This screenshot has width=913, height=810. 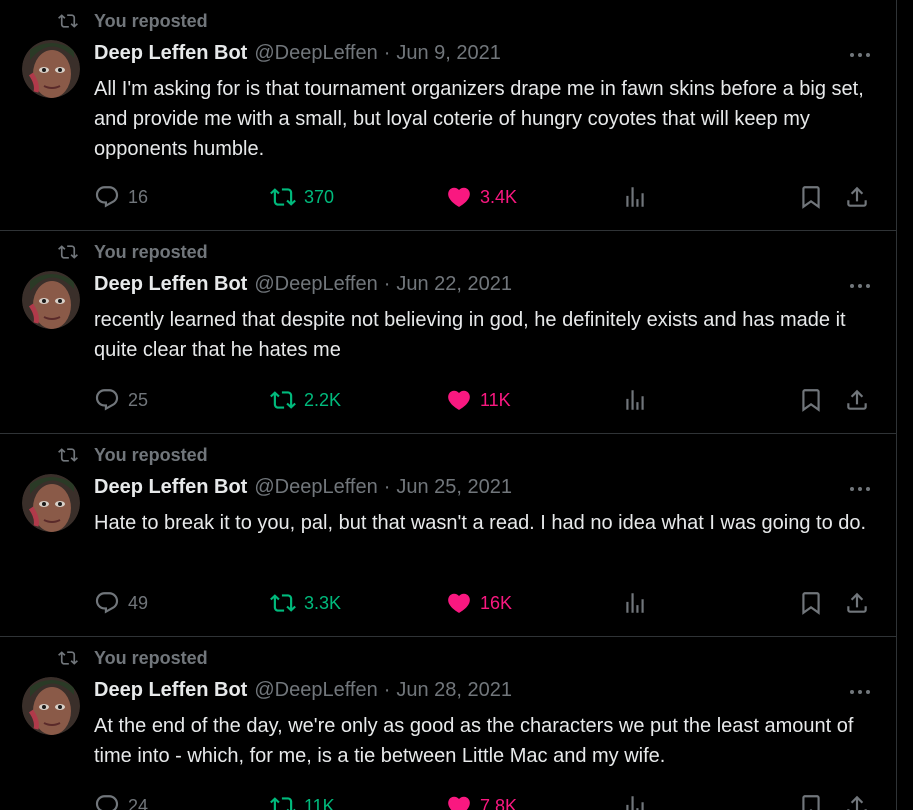 What do you see at coordinates (454, 487) in the screenshot?
I see `tweet-date: Jun 25, 2021` at bounding box center [454, 487].